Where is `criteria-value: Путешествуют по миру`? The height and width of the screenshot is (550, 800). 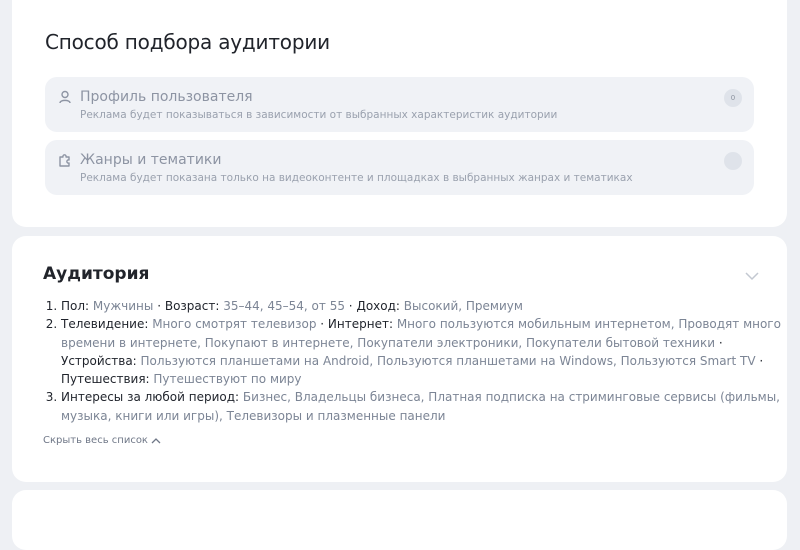
criteria-value: Путешествуют по миру is located at coordinates (227, 379).